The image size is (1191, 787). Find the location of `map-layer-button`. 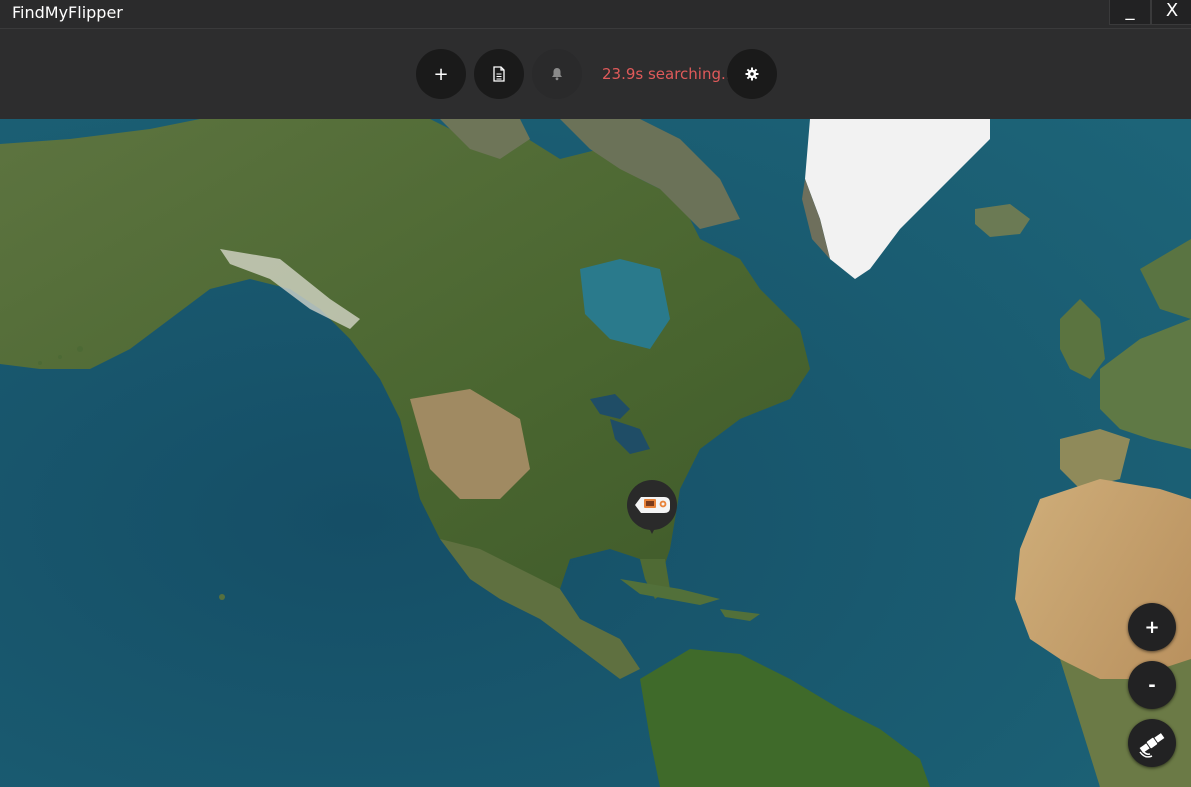

map-layer-button is located at coordinates (1152, 743).